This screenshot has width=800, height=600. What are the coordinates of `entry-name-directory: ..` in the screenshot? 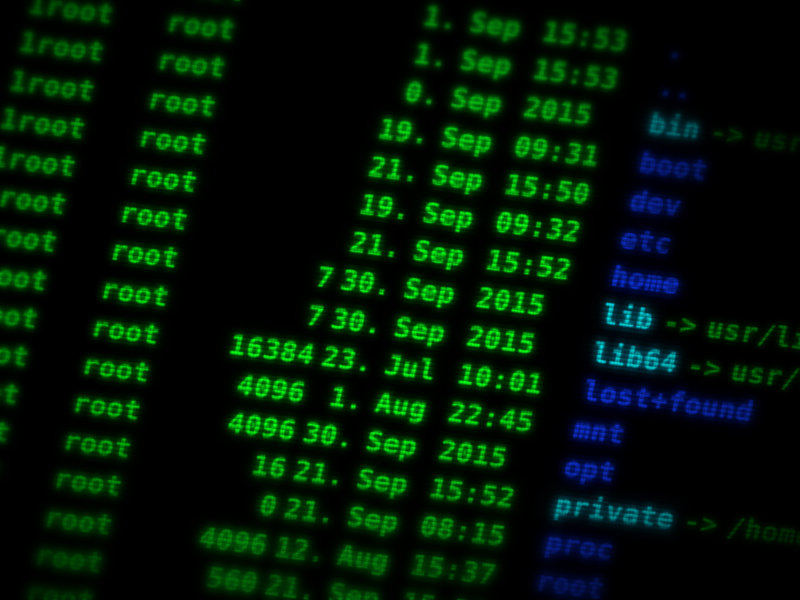 It's located at (669, 88).